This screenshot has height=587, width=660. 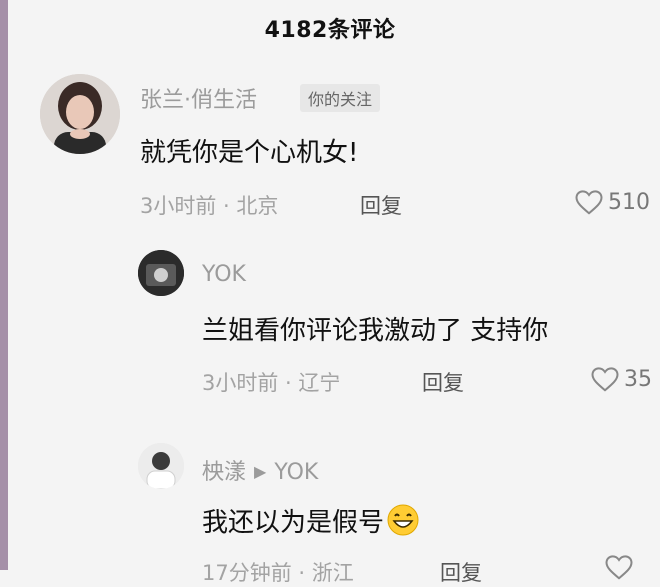 What do you see at coordinates (278, 573) in the screenshot?
I see `comment-time-location: 17分钟前 · 浙江` at bounding box center [278, 573].